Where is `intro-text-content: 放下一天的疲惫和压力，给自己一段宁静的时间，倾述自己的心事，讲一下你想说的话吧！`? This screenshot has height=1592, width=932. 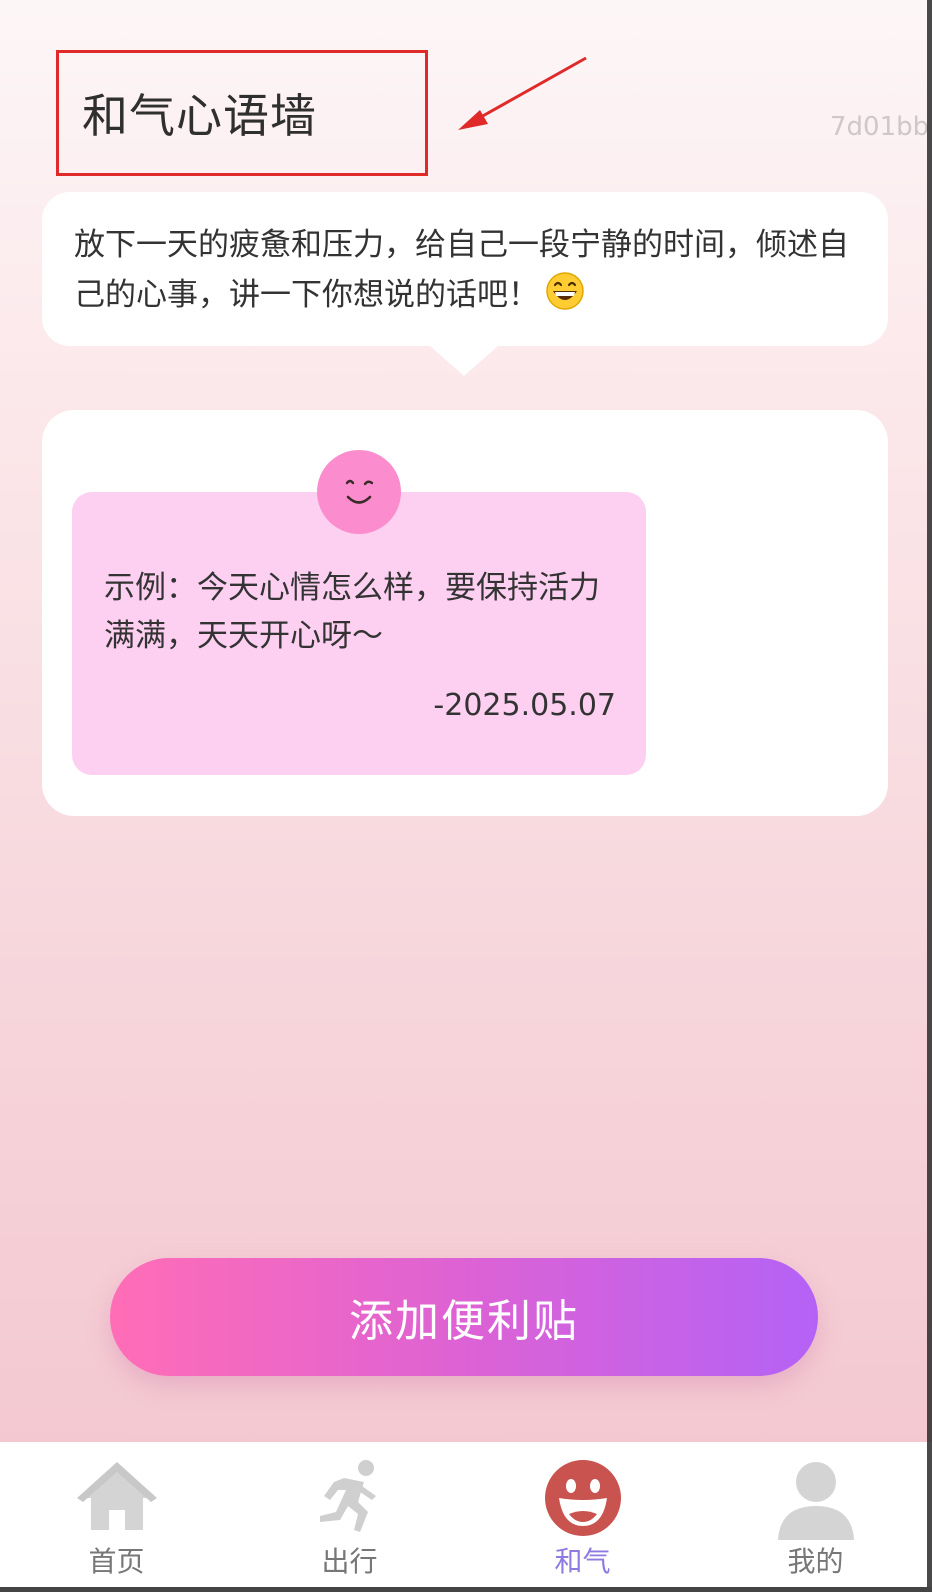
intro-text-content: 放下一天的疲惫和压力，给自己一段宁静的时间，倾述自己的心事，讲一下你想说的话吧！ is located at coordinates (461, 270).